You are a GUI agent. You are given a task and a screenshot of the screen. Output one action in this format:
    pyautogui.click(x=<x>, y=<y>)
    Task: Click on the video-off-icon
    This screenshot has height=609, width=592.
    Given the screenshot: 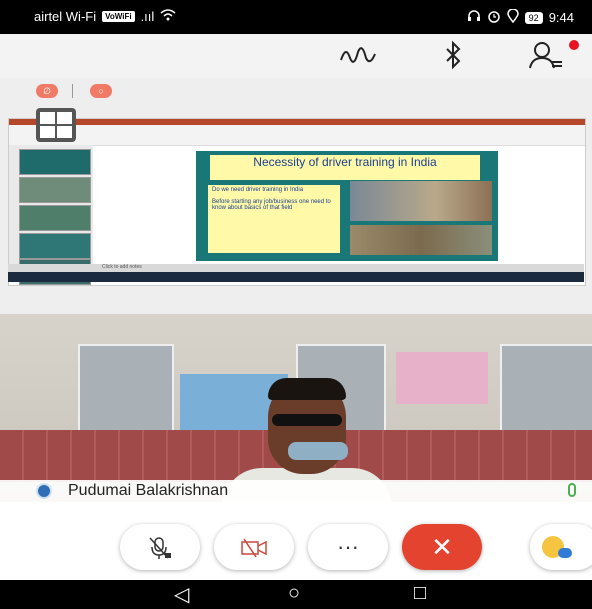 What is the action you would take?
    pyautogui.click(x=254, y=547)
    